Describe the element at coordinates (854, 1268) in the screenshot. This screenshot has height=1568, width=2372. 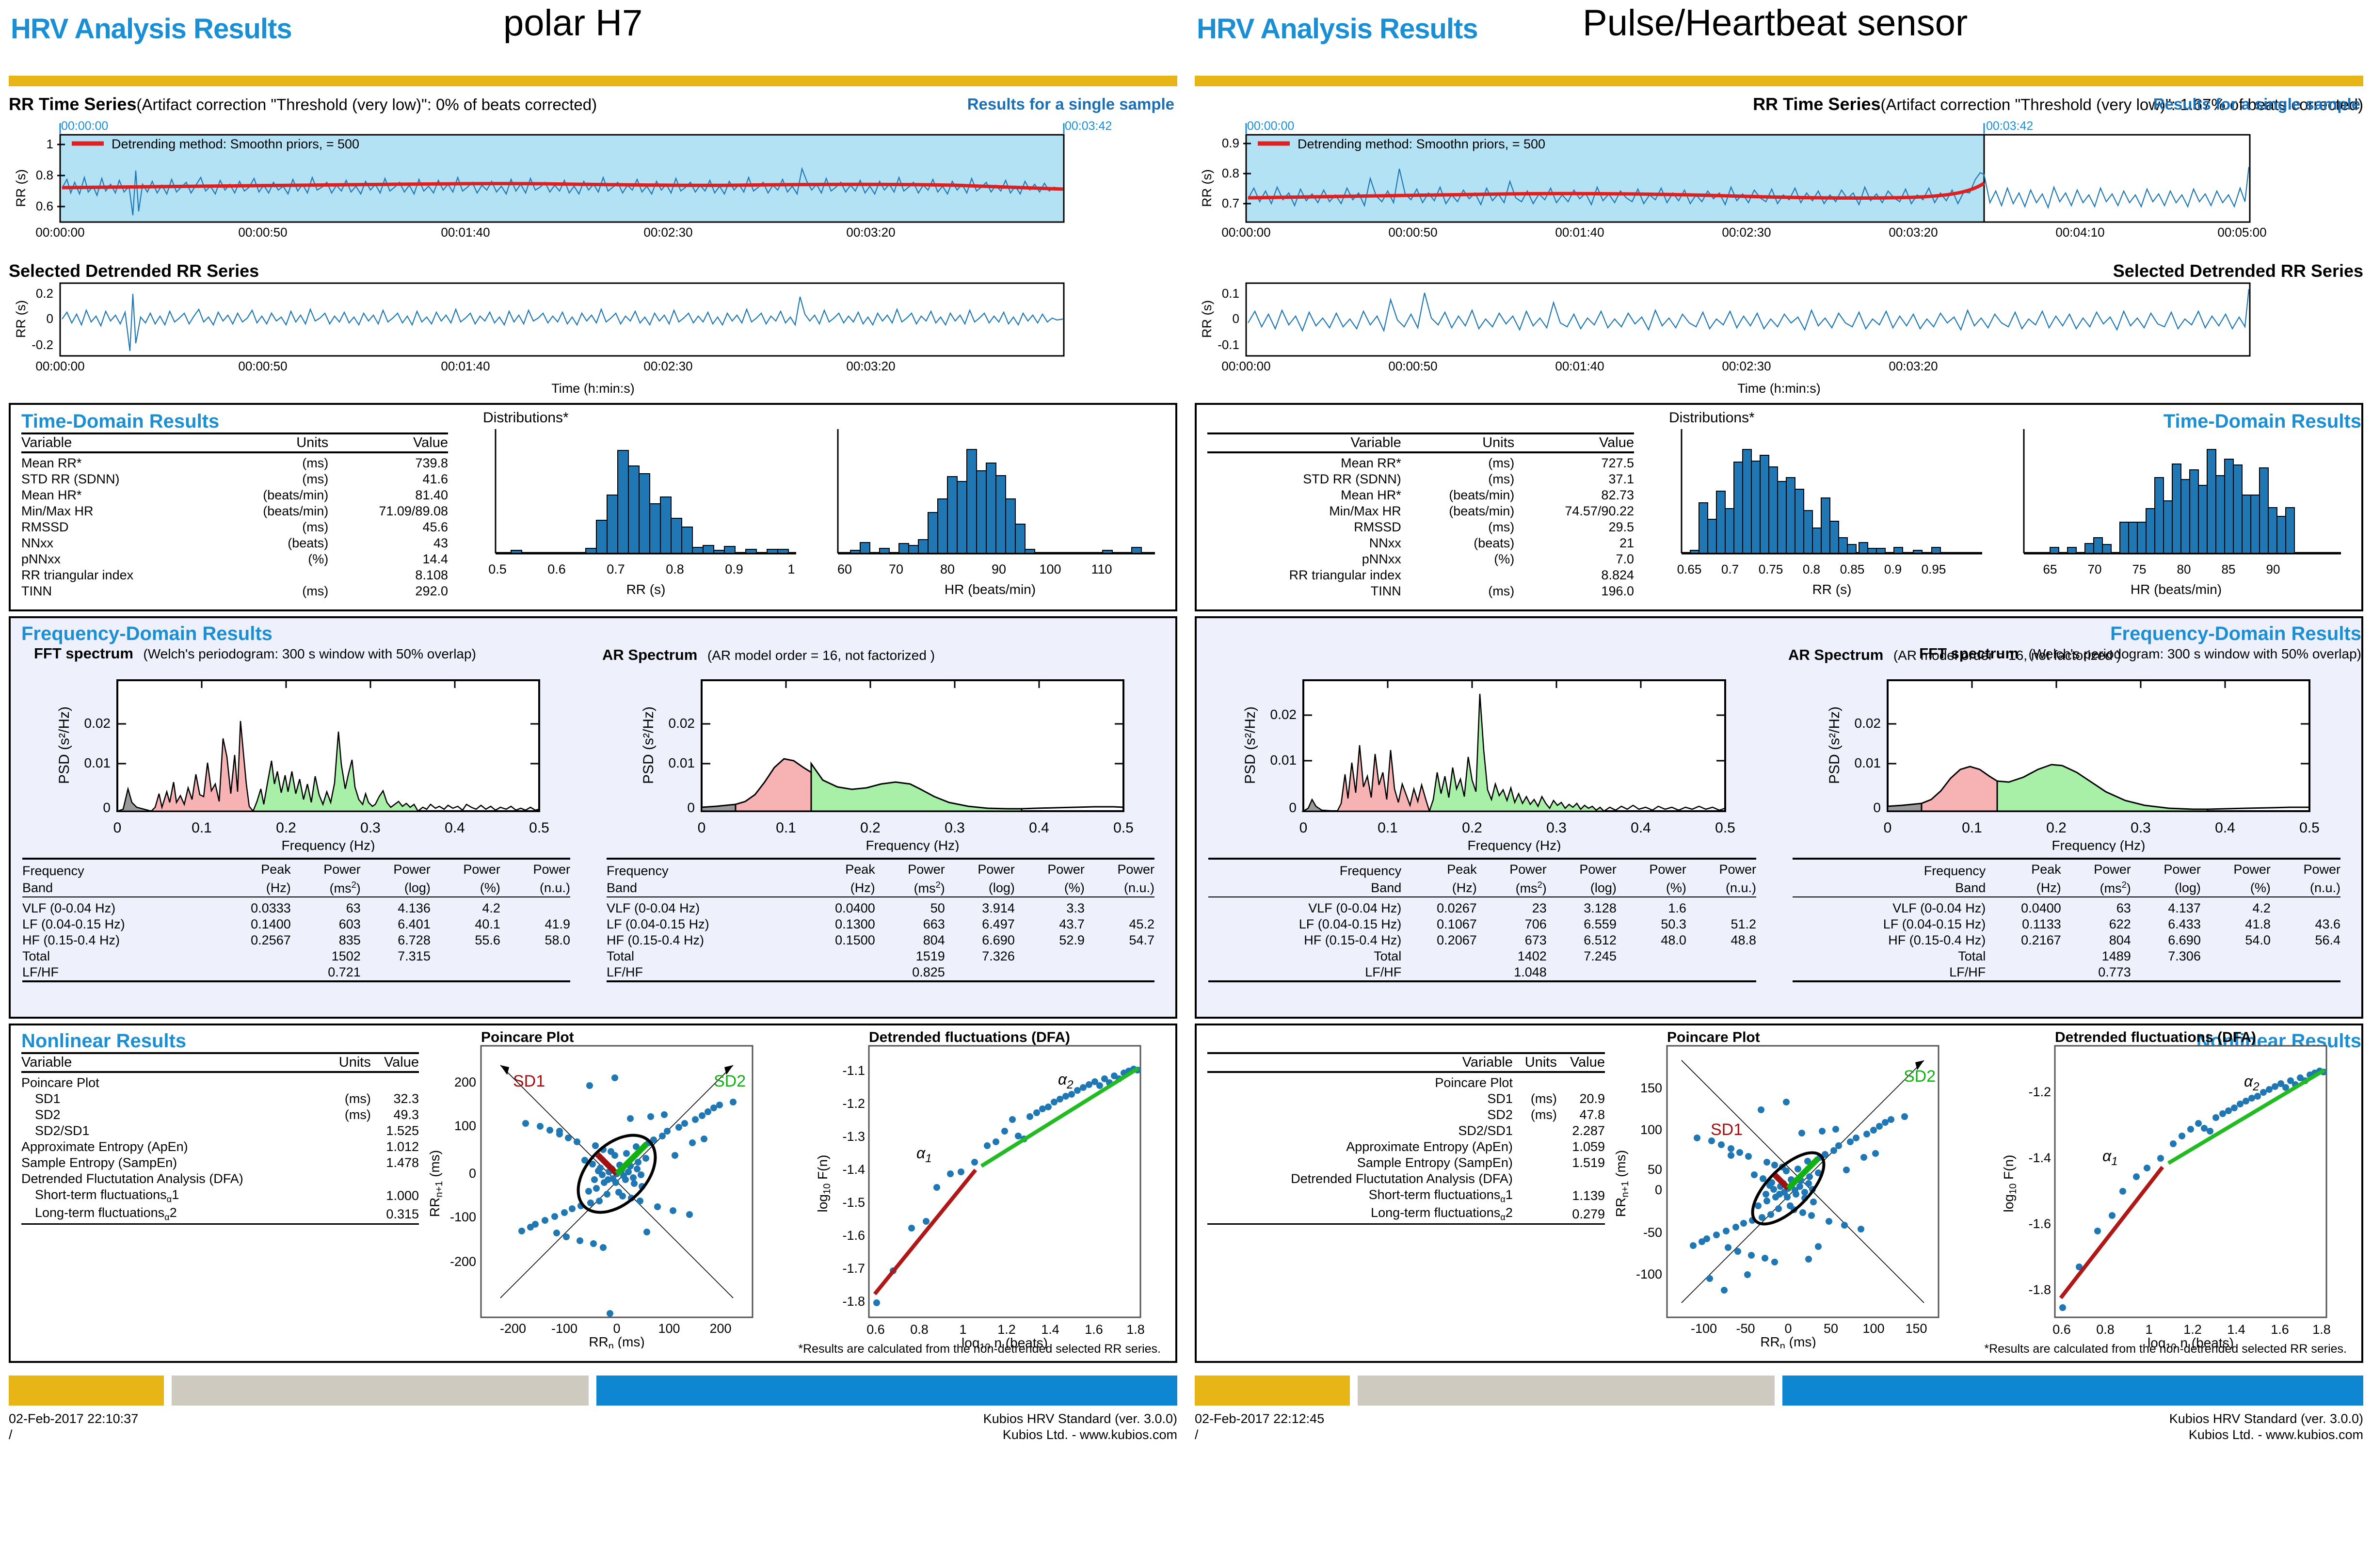
I see `svg-text: -1.7` at that location.